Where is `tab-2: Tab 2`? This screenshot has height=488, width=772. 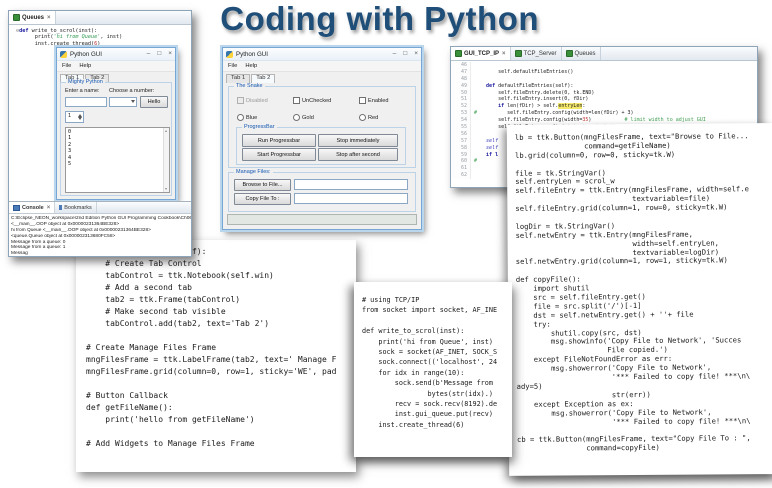 tab-2: Tab 2 is located at coordinates (263, 78).